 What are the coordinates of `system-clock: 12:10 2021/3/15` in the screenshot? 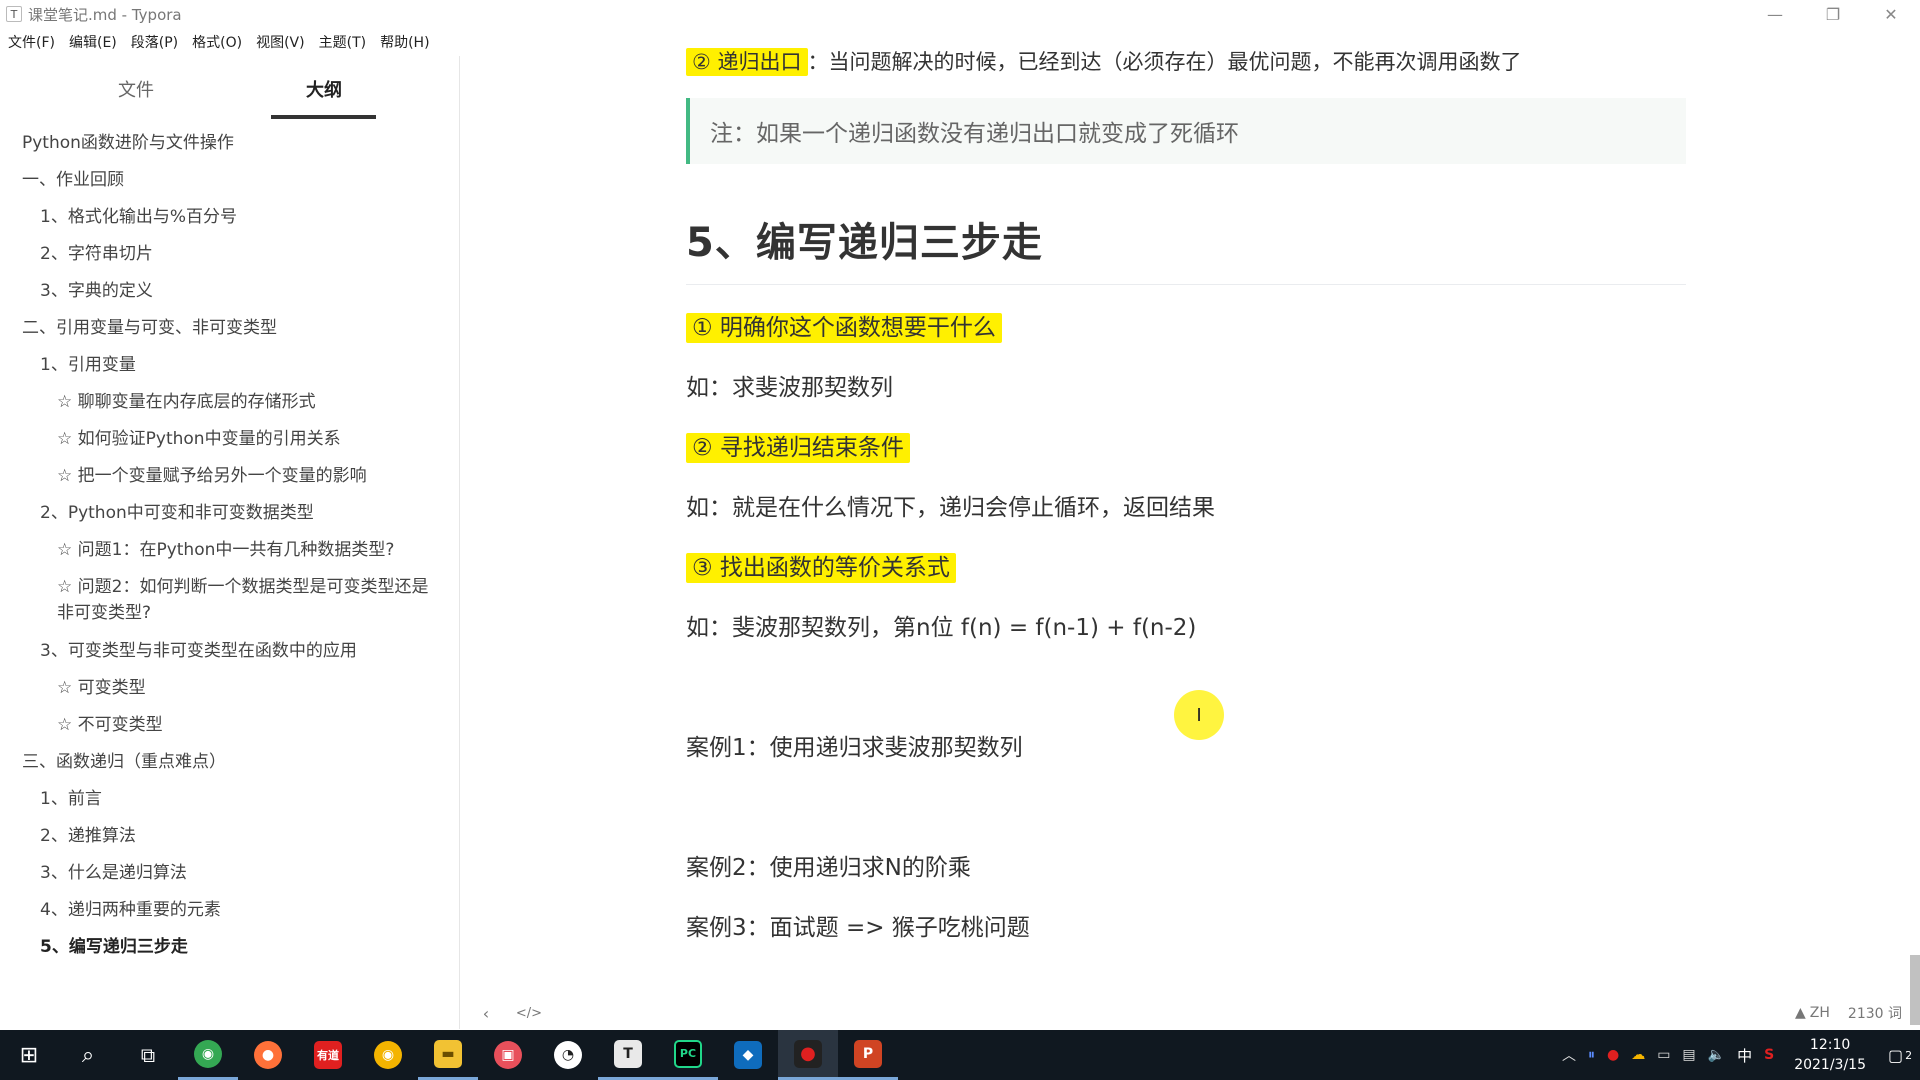 It's located at (1830, 1055).